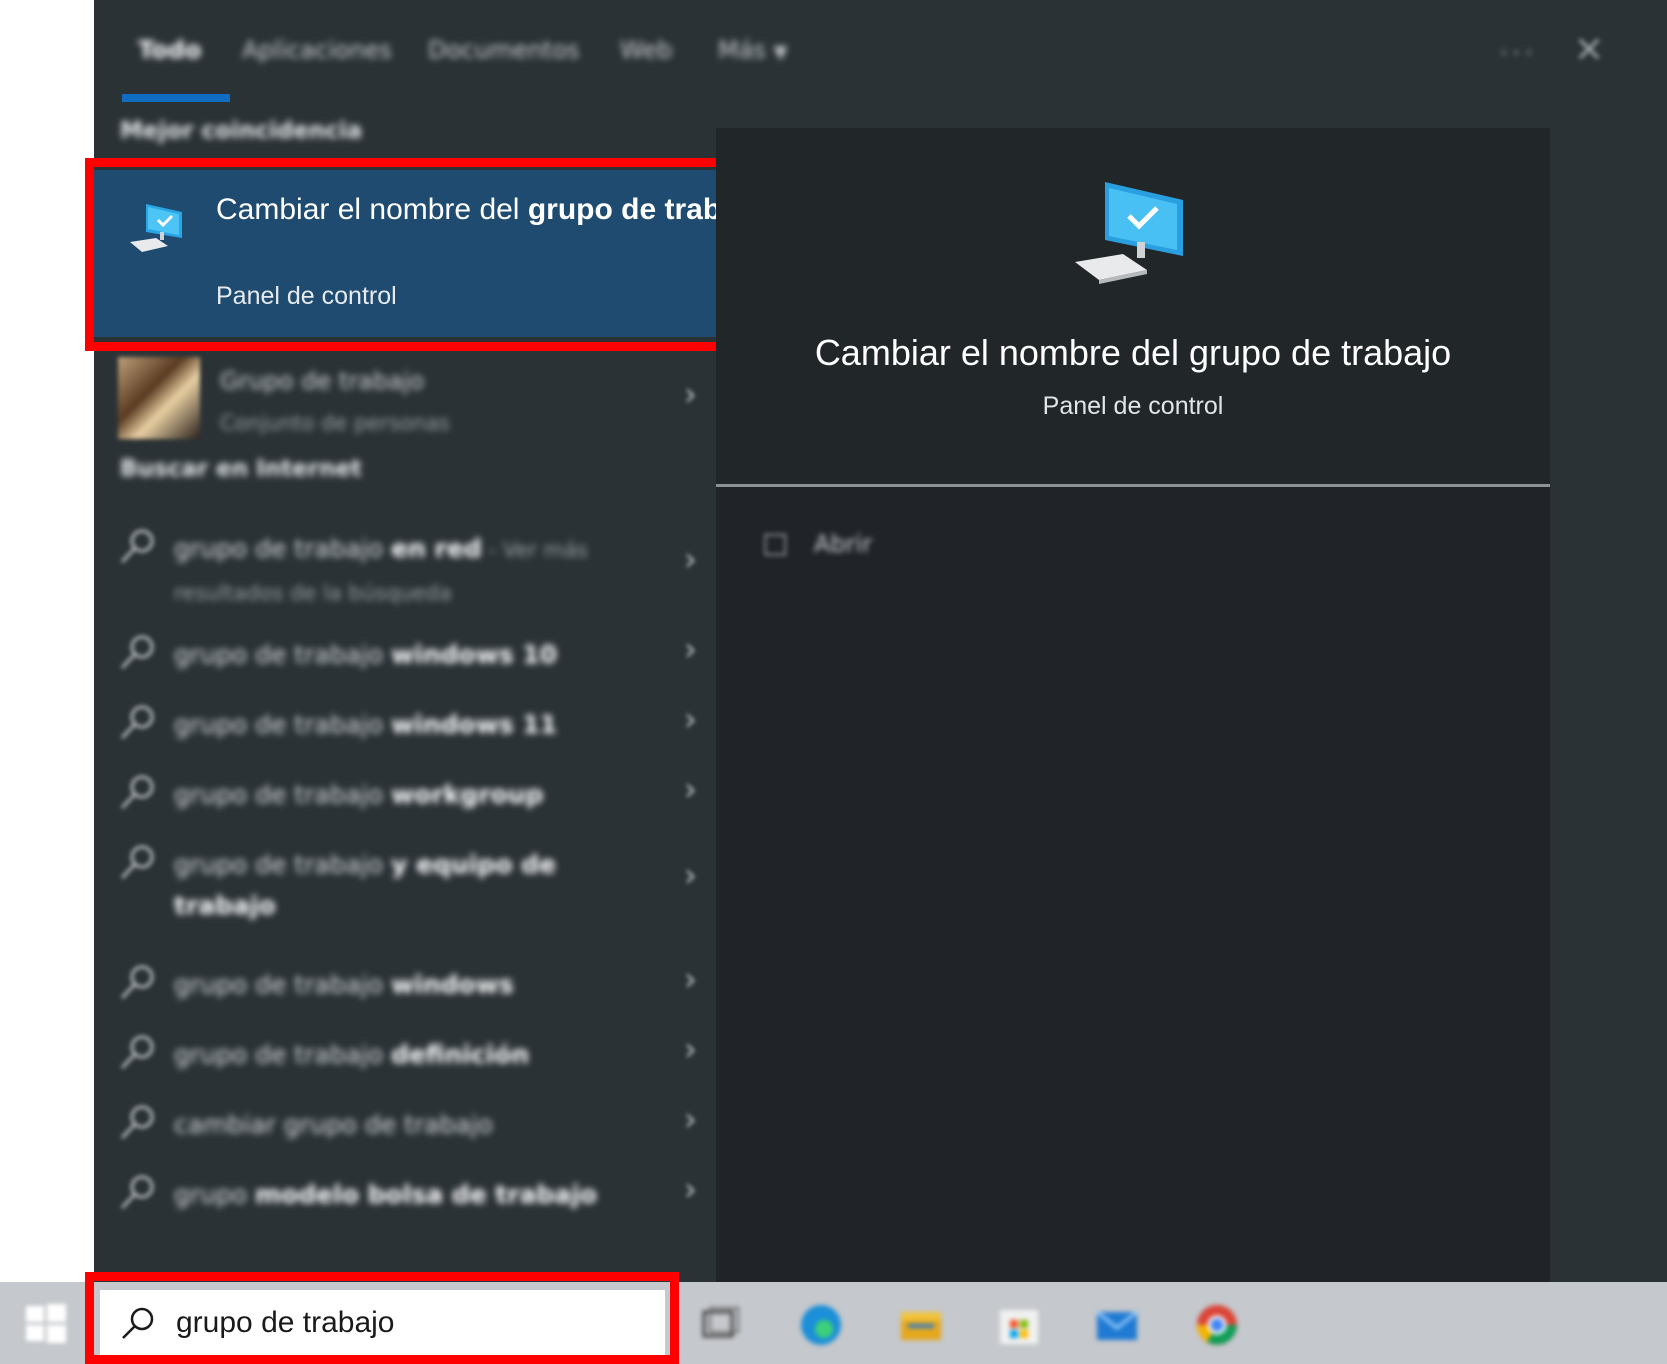  What do you see at coordinates (1518, 53) in the screenshot?
I see `more-options-button: ···` at bounding box center [1518, 53].